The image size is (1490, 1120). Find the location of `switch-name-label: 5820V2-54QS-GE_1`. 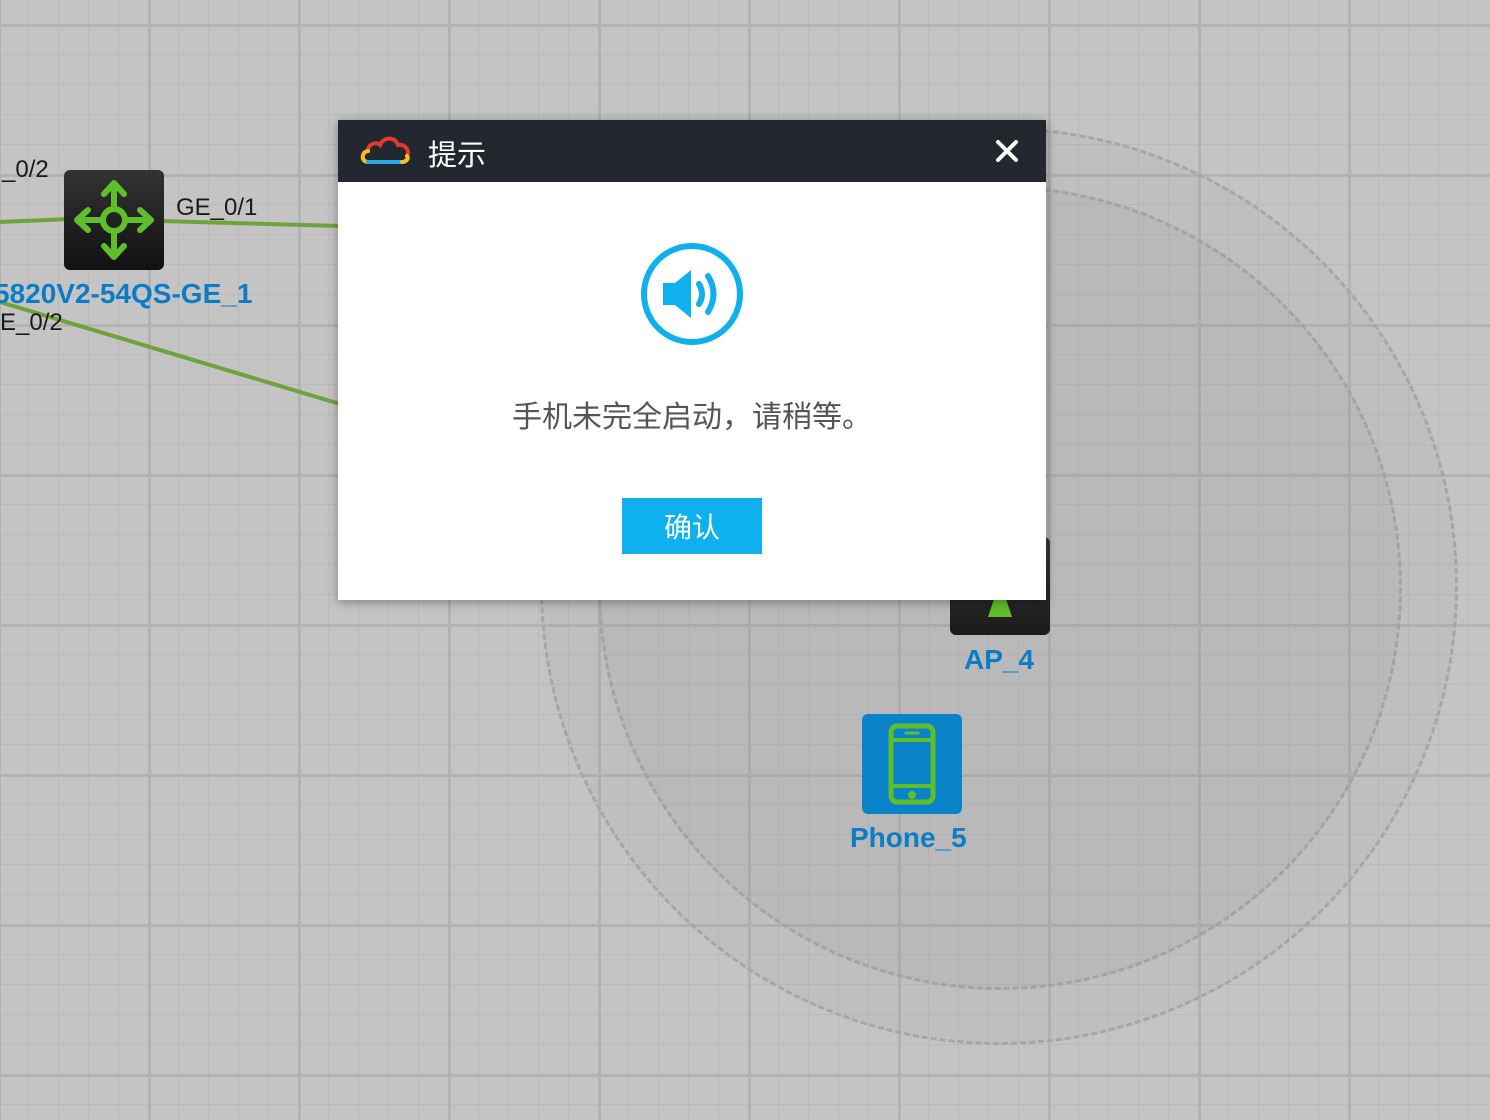

switch-name-label: 5820V2-54QS-GE_1 is located at coordinates (126, 293).